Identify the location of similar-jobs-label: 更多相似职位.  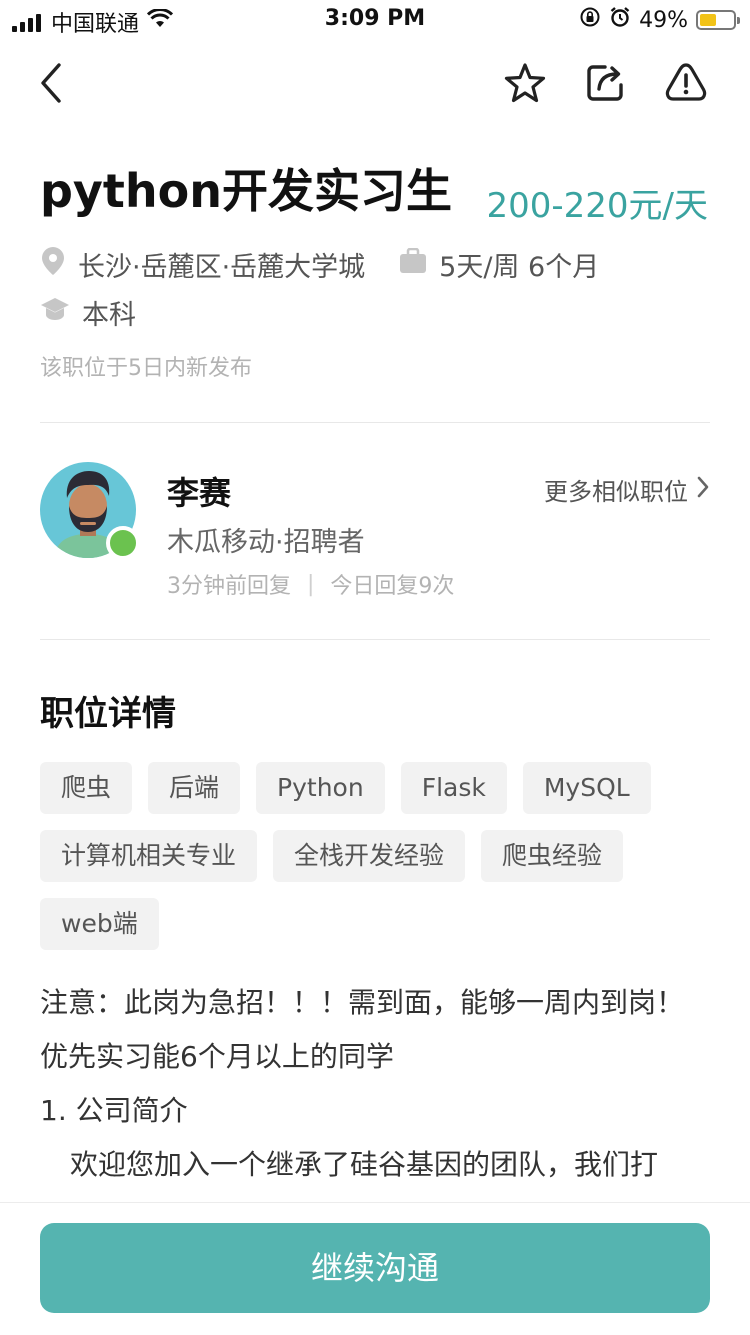
(616, 492).